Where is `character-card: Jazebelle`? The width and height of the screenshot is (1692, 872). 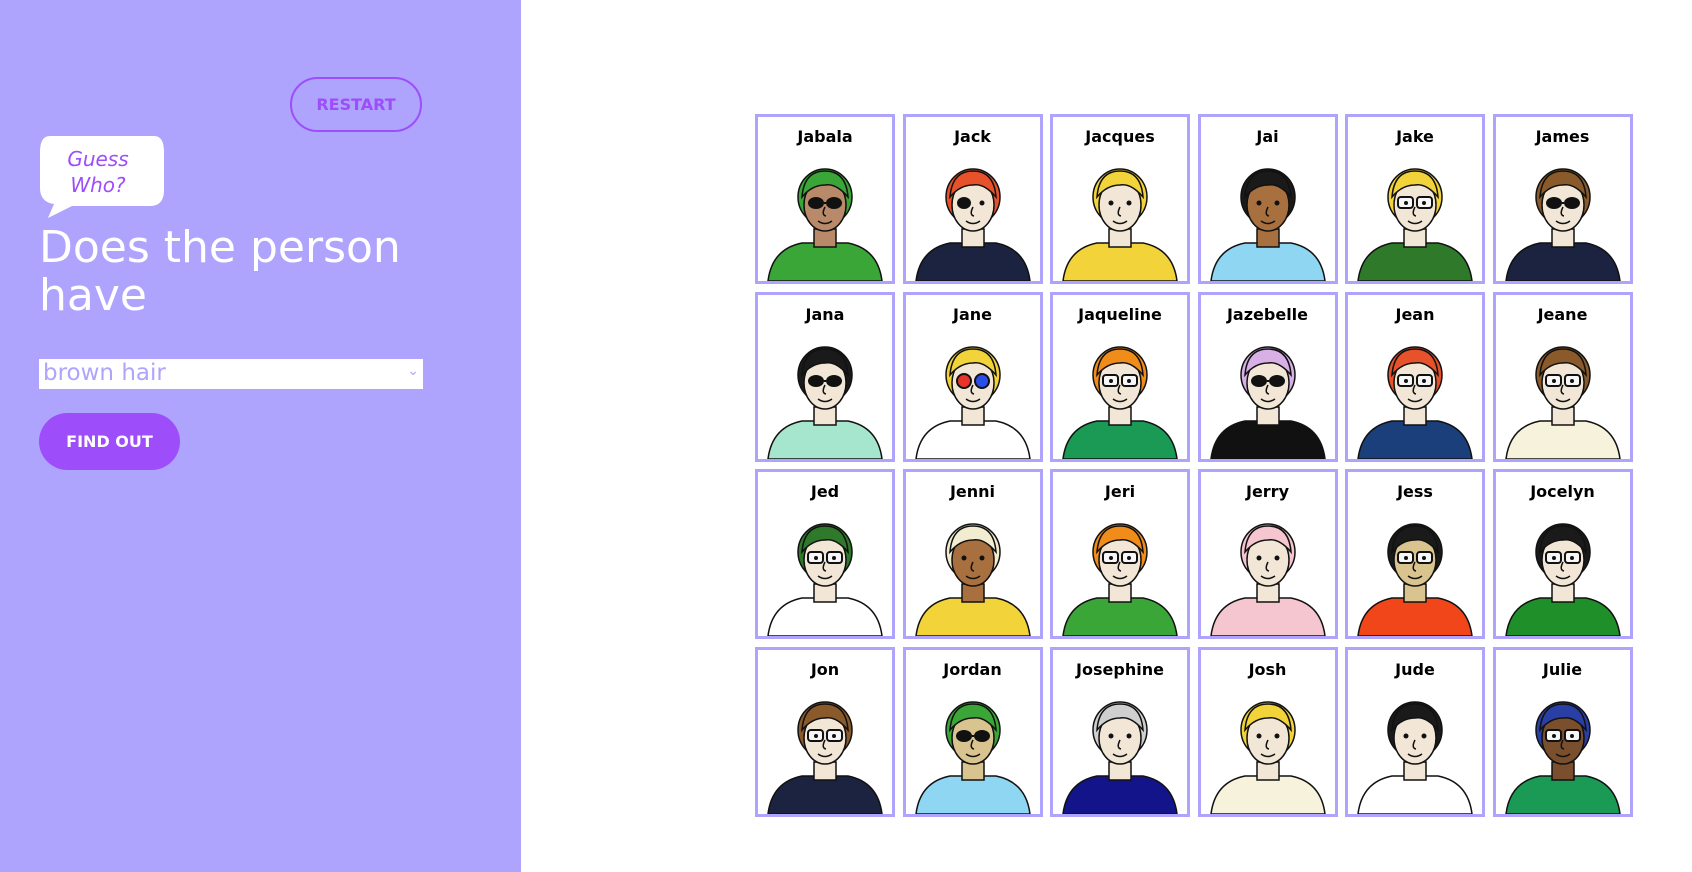
character-card: Jazebelle is located at coordinates (1267, 376).